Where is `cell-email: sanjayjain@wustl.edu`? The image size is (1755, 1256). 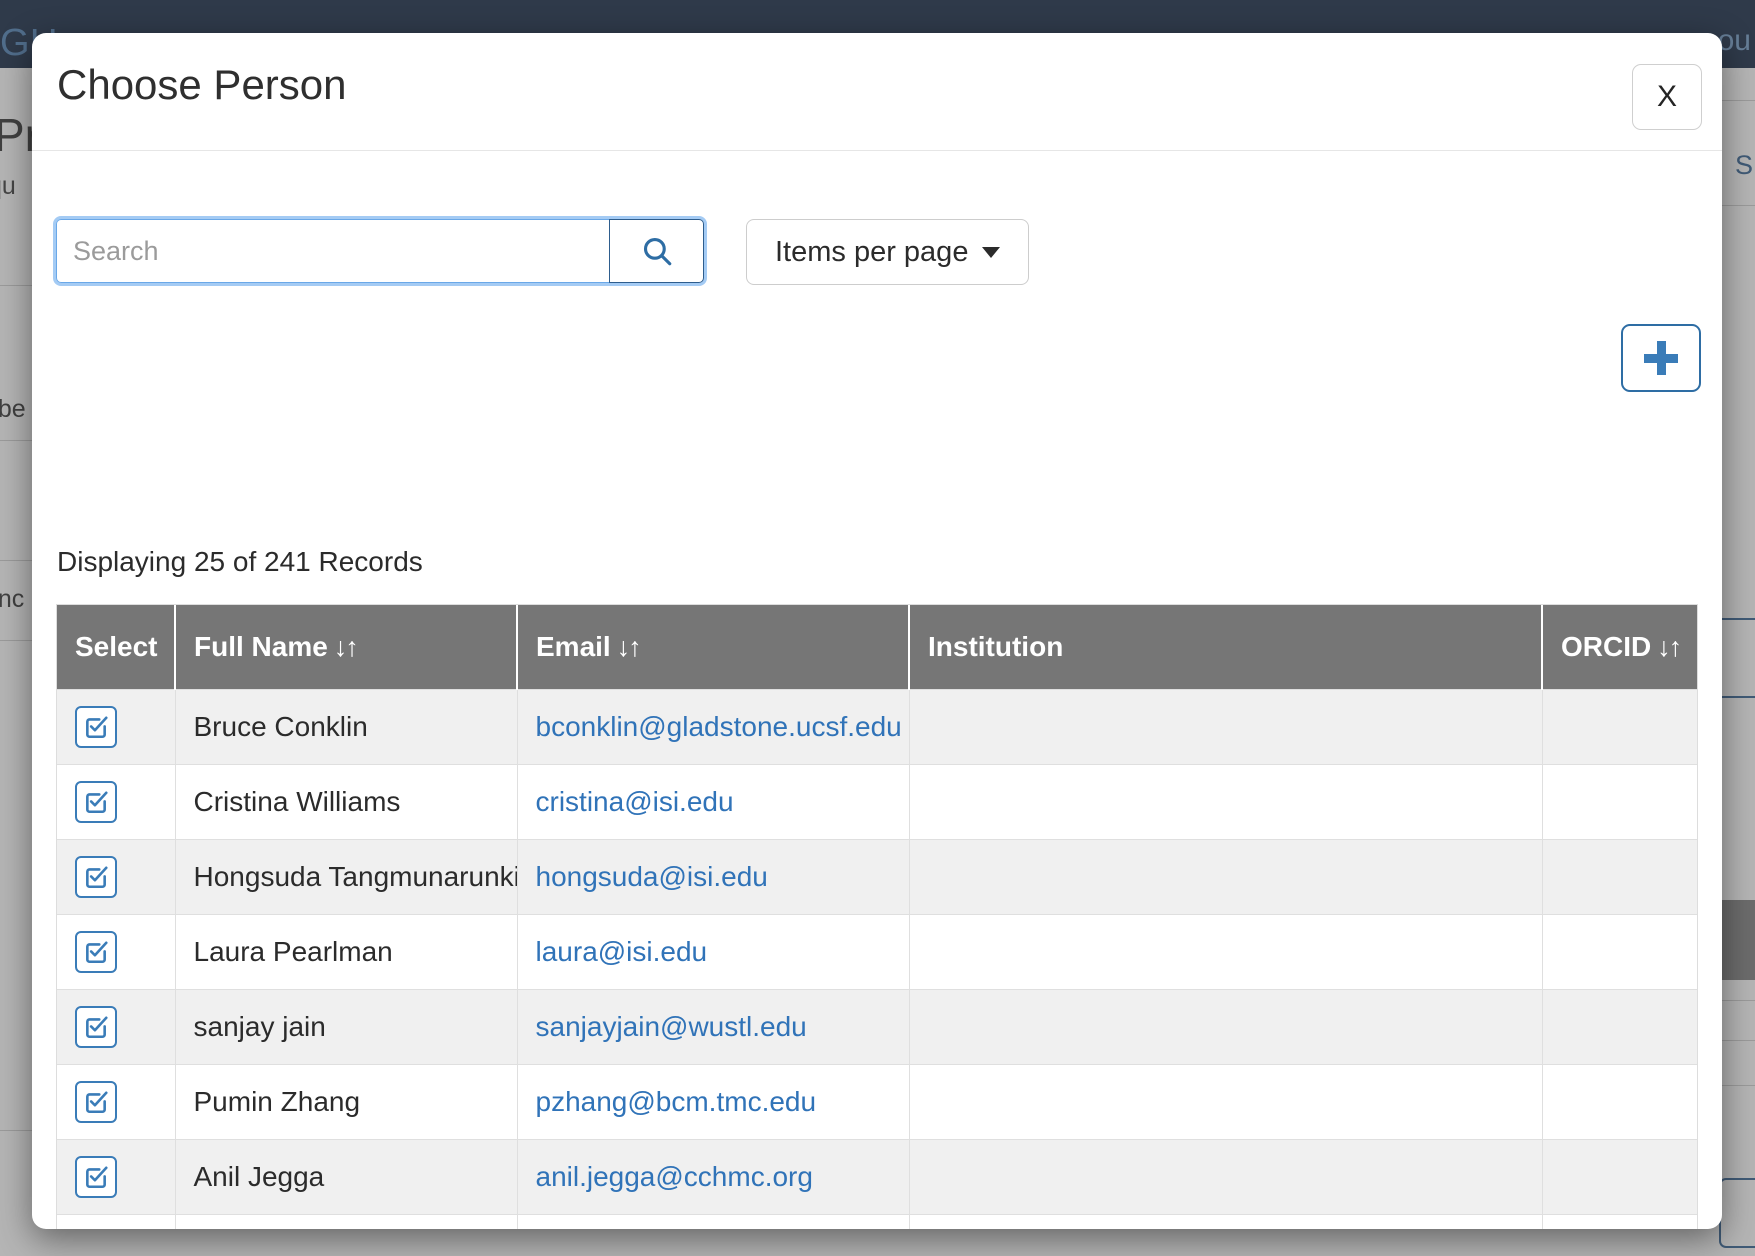
cell-email: sanjayjain@wustl.edu is located at coordinates (713, 1026).